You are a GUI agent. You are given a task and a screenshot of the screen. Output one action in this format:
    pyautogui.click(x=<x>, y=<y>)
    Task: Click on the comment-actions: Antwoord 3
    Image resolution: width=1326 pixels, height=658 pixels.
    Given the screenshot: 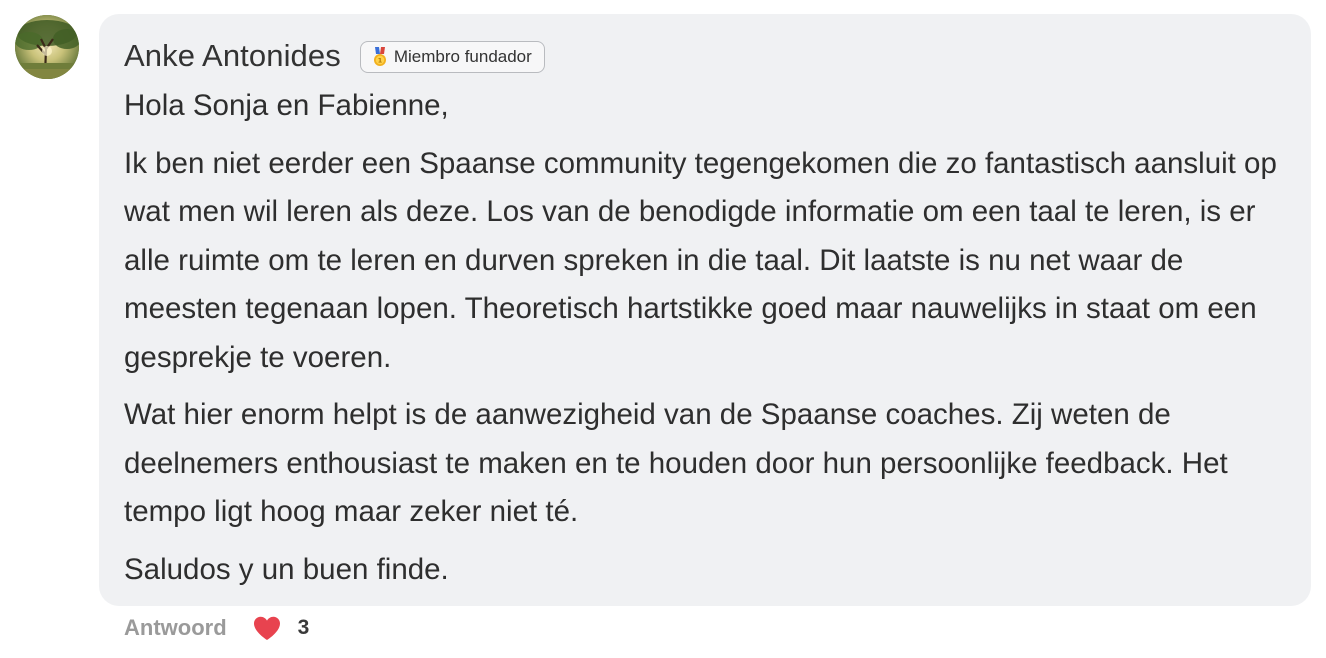 What is the action you would take?
    pyautogui.click(x=216, y=628)
    